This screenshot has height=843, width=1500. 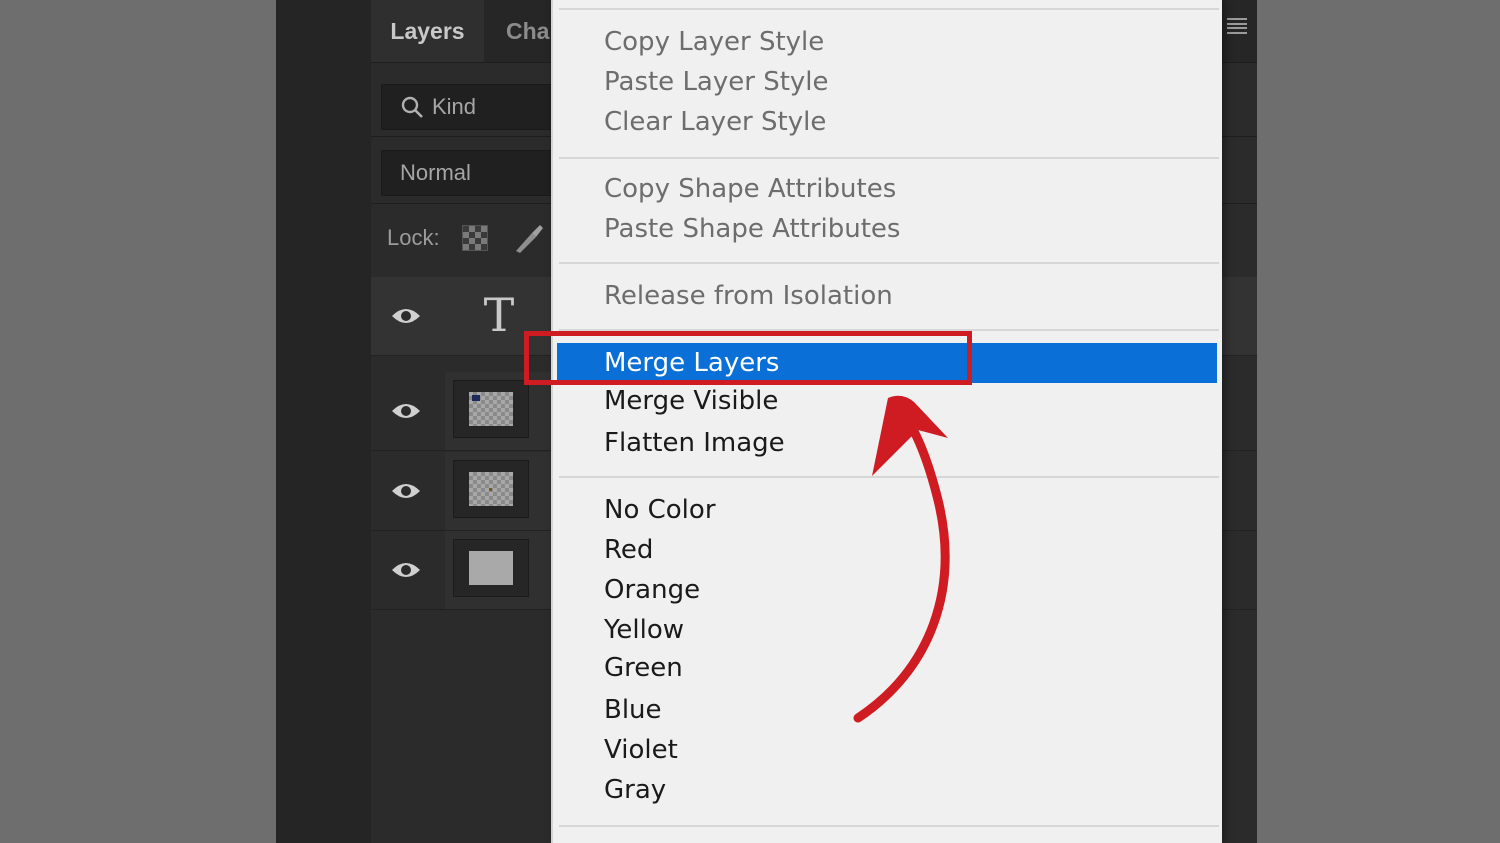 What do you see at coordinates (454, 106) in the screenshot?
I see `kind-filter-label: Kind` at bounding box center [454, 106].